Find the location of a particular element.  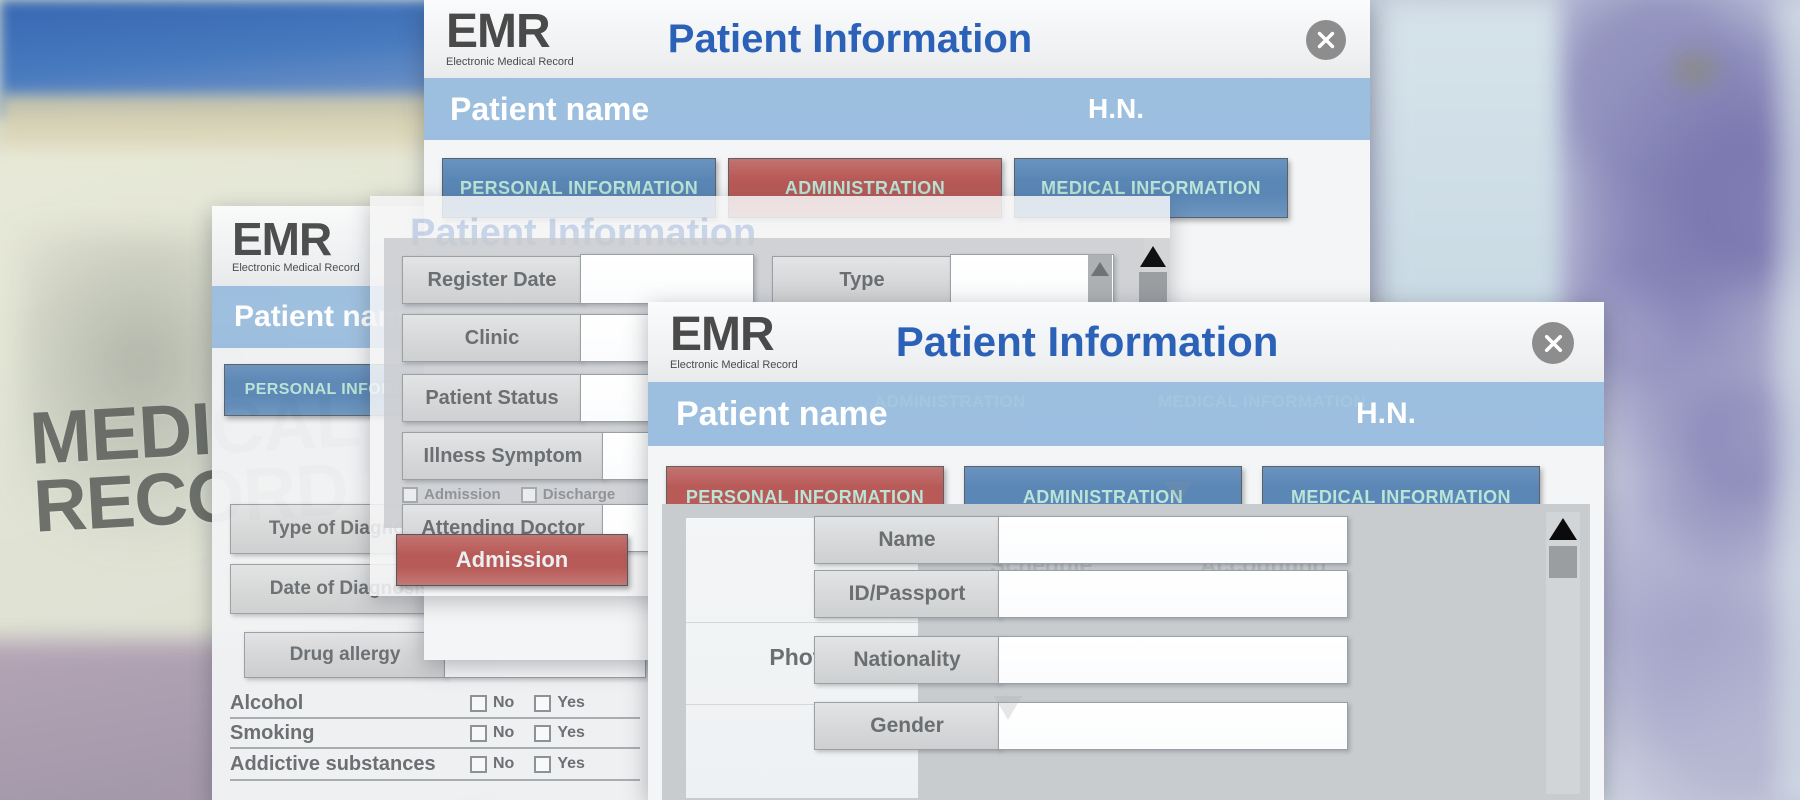

field-label-clinic: Clinic is located at coordinates (492, 338).